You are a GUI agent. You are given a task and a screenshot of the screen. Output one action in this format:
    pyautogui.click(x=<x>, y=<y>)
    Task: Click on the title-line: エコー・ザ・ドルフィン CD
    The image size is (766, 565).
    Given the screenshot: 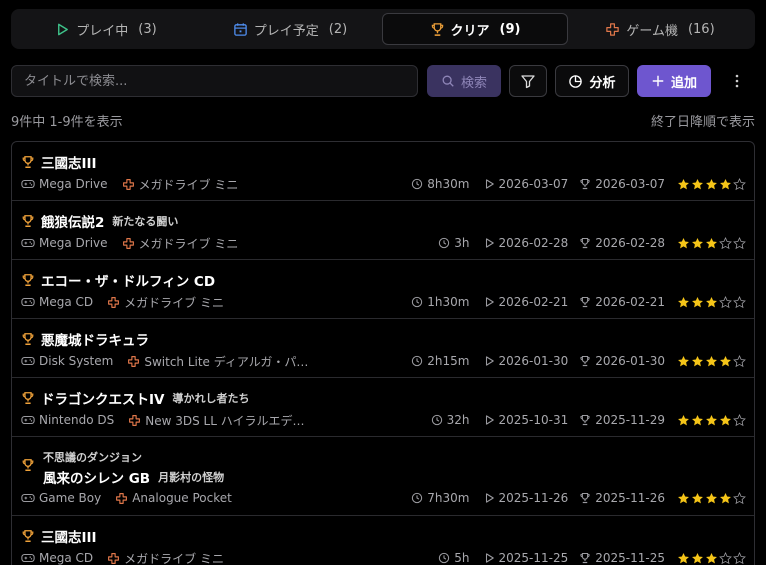 What is the action you would take?
    pyautogui.click(x=118, y=280)
    